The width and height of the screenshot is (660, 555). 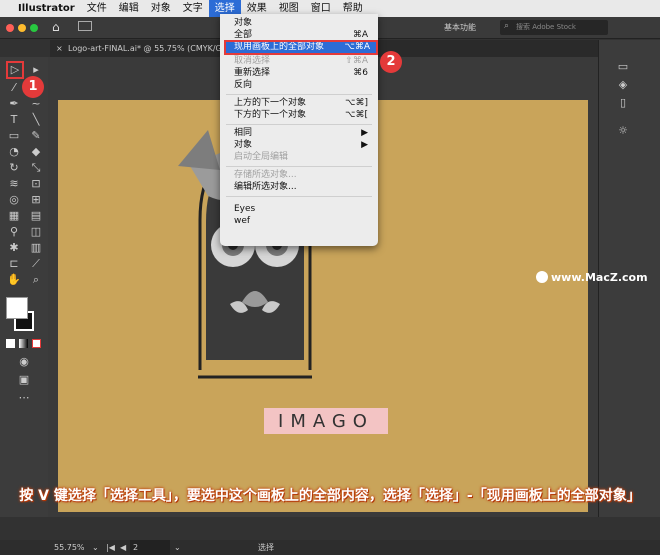 What do you see at coordinates (304, 115) in the screenshot?
I see `menu-item-next-object-below: 下方的下一个对象 ⌥⌘[` at bounding box center [304, 115].